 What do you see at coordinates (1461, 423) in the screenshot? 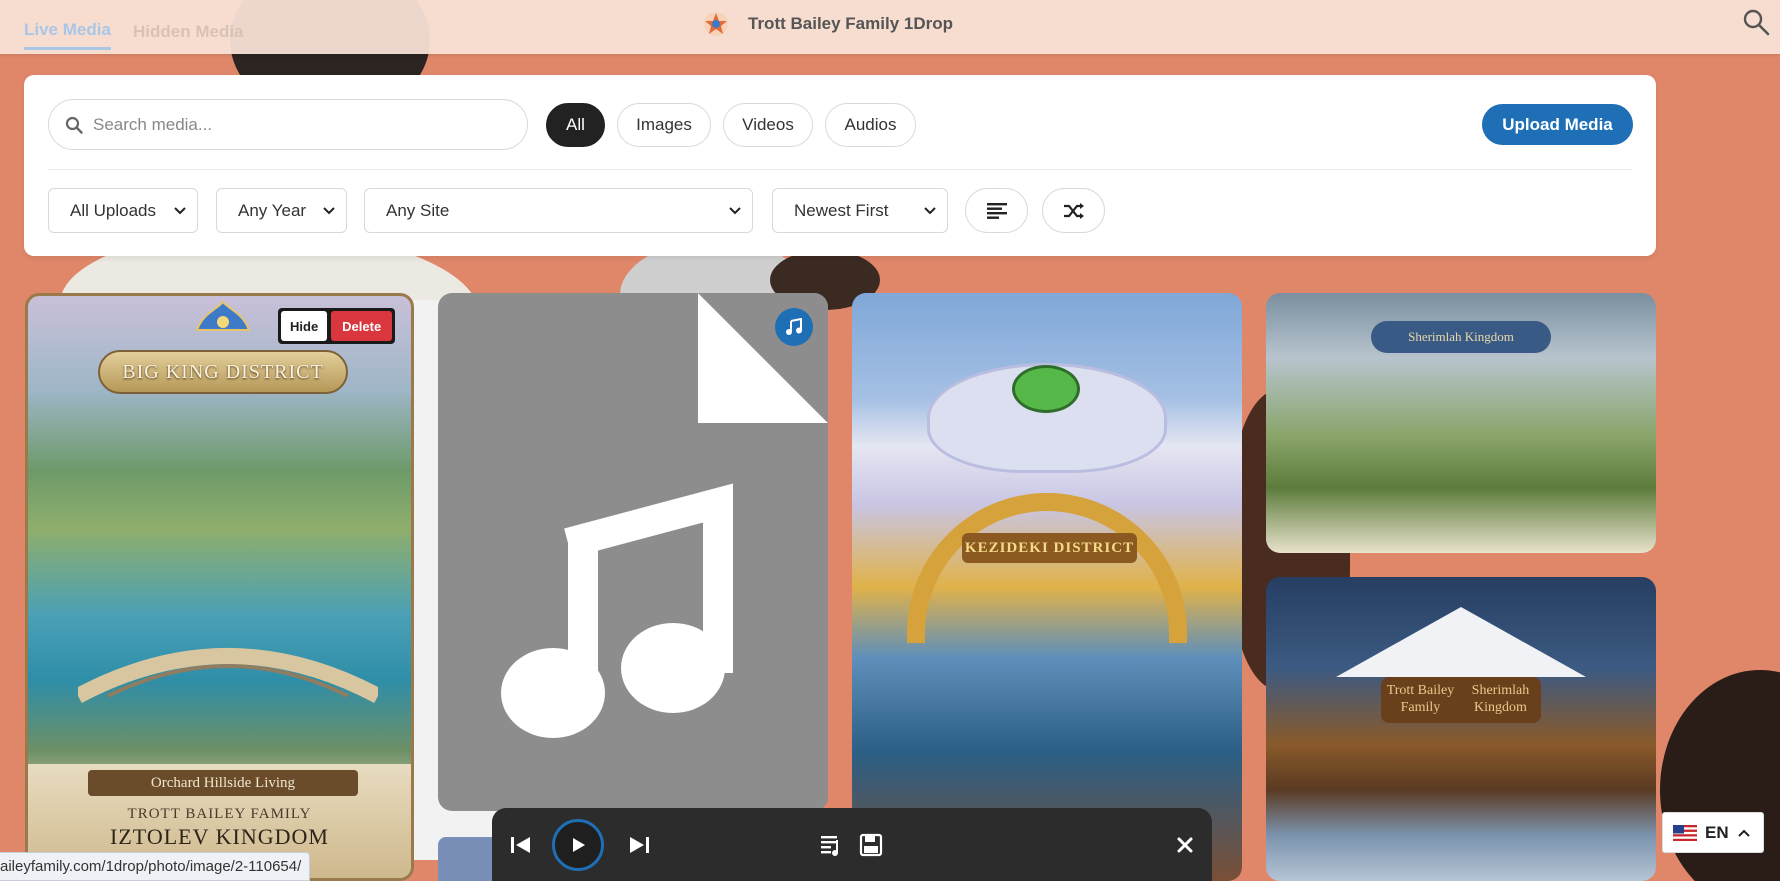
I see `media-card-image: Sherimlah Kingdom` at bounding box center [1461, 423].